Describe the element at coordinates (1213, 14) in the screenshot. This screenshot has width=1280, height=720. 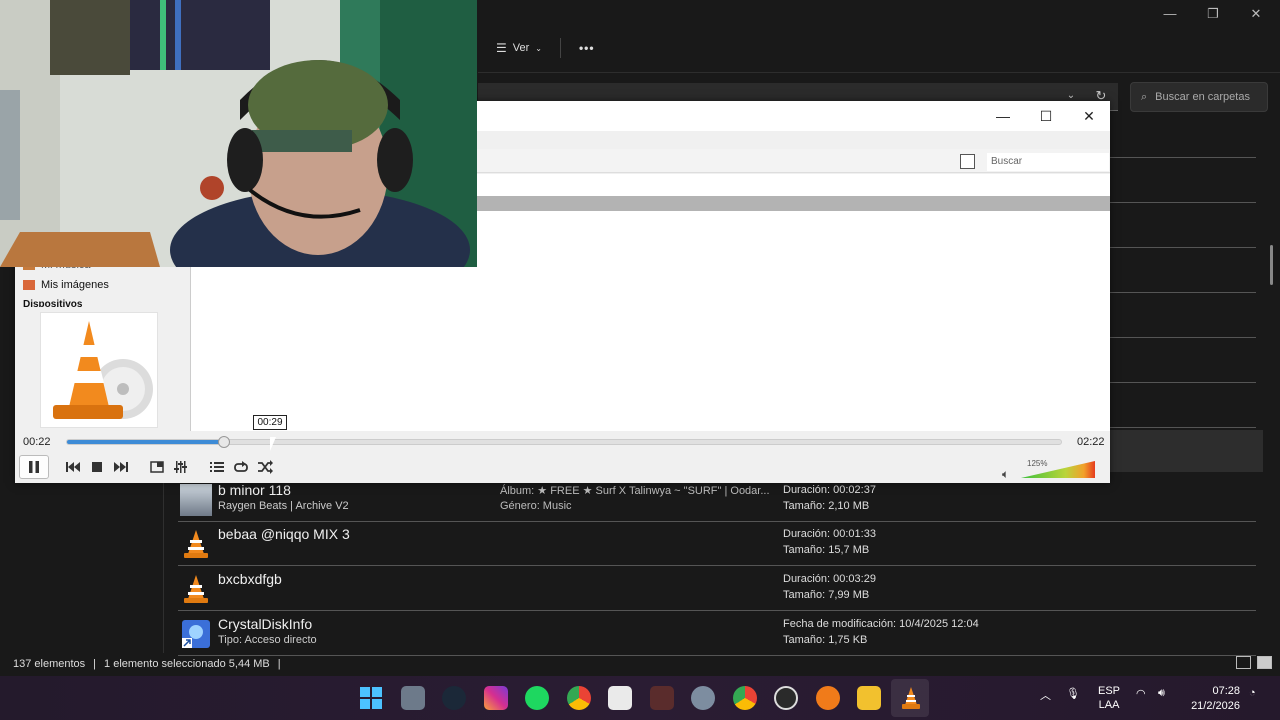
I see `restore-button: ❐` at that location.